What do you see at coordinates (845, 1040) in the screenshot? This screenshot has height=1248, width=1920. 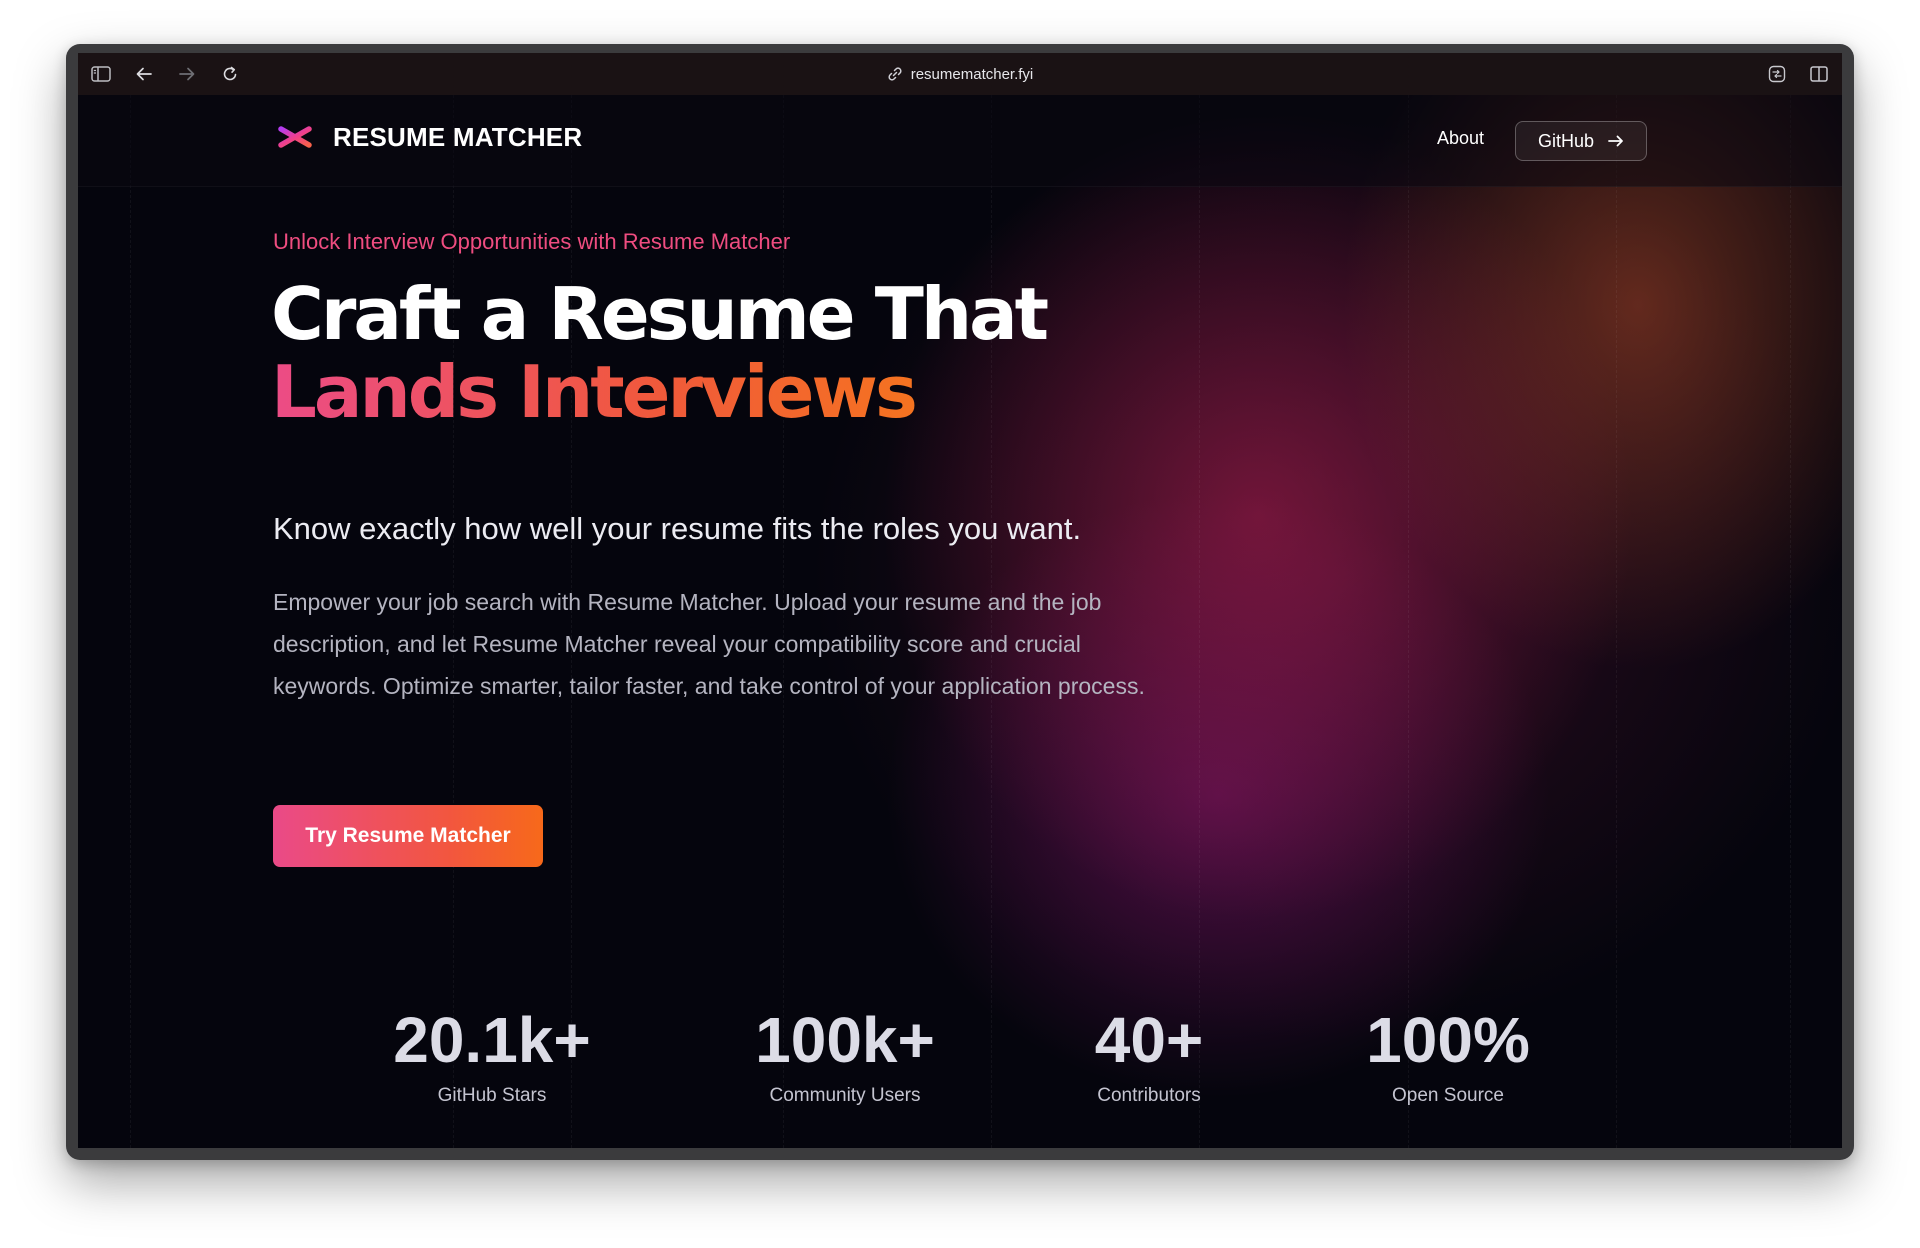 I see `stat-value: 100k+` at bounding box center [845, 1040].